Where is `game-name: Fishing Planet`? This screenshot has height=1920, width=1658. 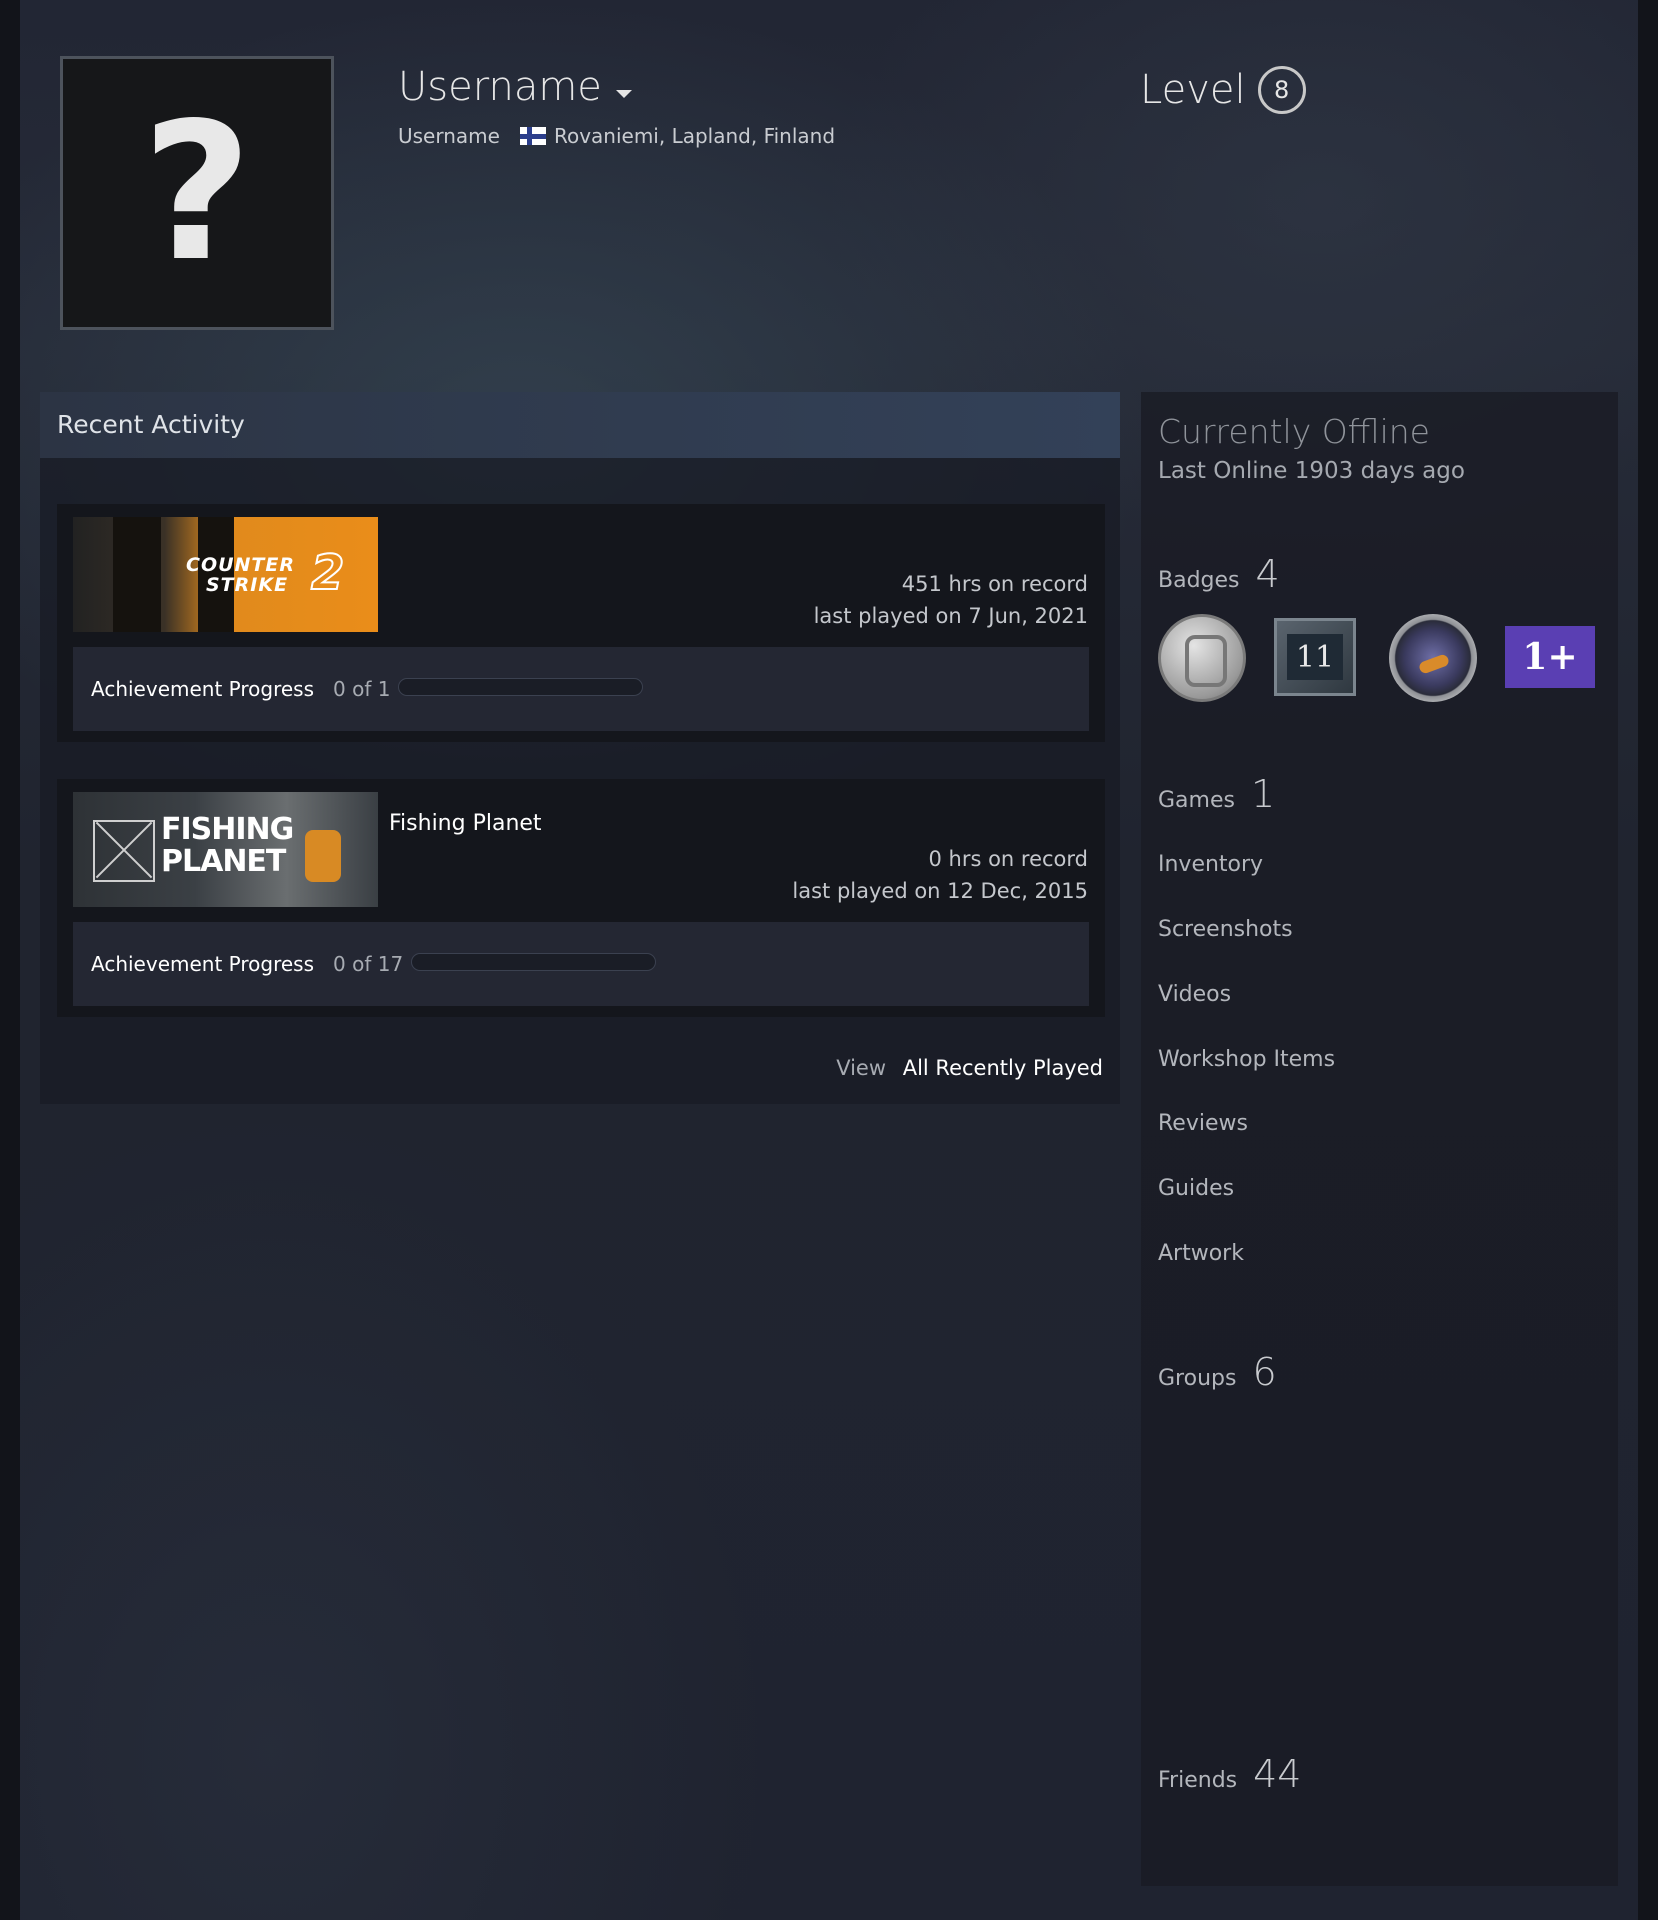 game-name: Fishing Planet is located at coordinates (465, 823).